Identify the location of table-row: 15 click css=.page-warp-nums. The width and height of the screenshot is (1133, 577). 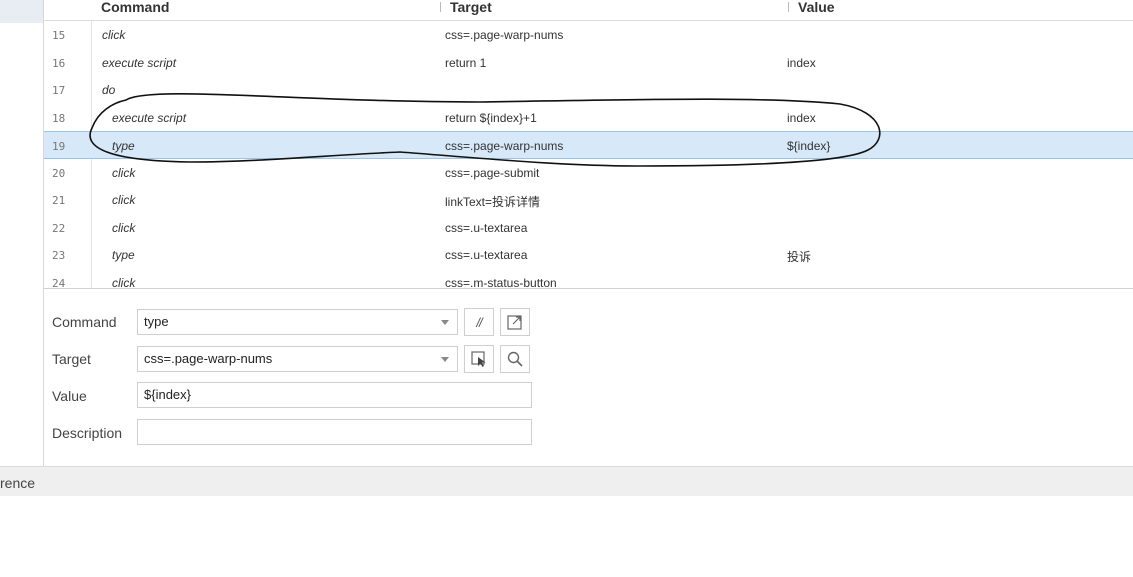
(588, 35).